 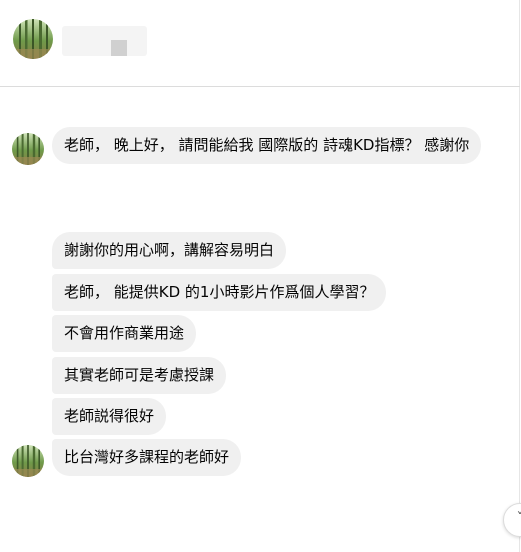 What do you see at coordinates (109, 416) in the screenshot?
I see `message-bubble: 老師説得很好` at bounding box center [109, 416].